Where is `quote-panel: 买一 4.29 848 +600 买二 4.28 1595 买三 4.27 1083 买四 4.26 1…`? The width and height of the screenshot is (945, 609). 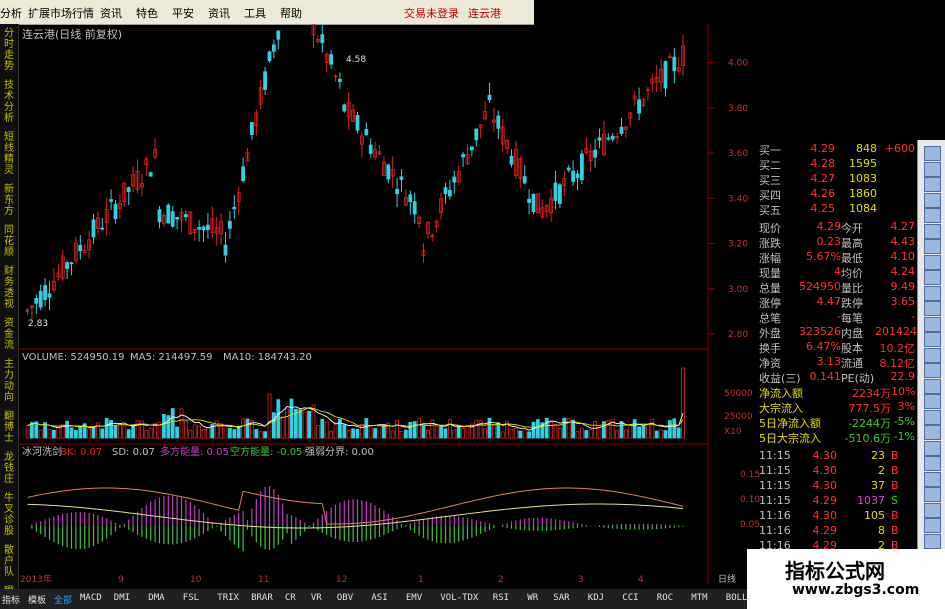 quote-panel: 买一 4.29 848 +600 买二 4.28 1595 买三 4.27 1083 买四 4.26 1… is located at coordinates (837, 294).